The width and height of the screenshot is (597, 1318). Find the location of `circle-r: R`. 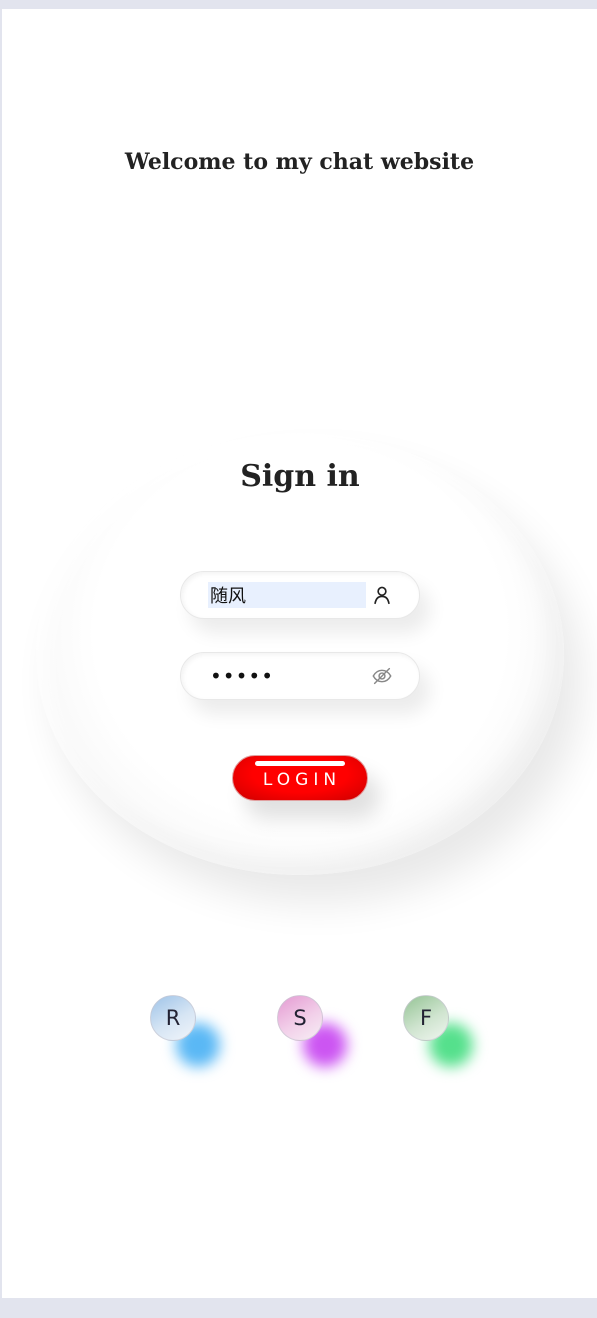

circle-r: R is located at coordinates (185, 1031).